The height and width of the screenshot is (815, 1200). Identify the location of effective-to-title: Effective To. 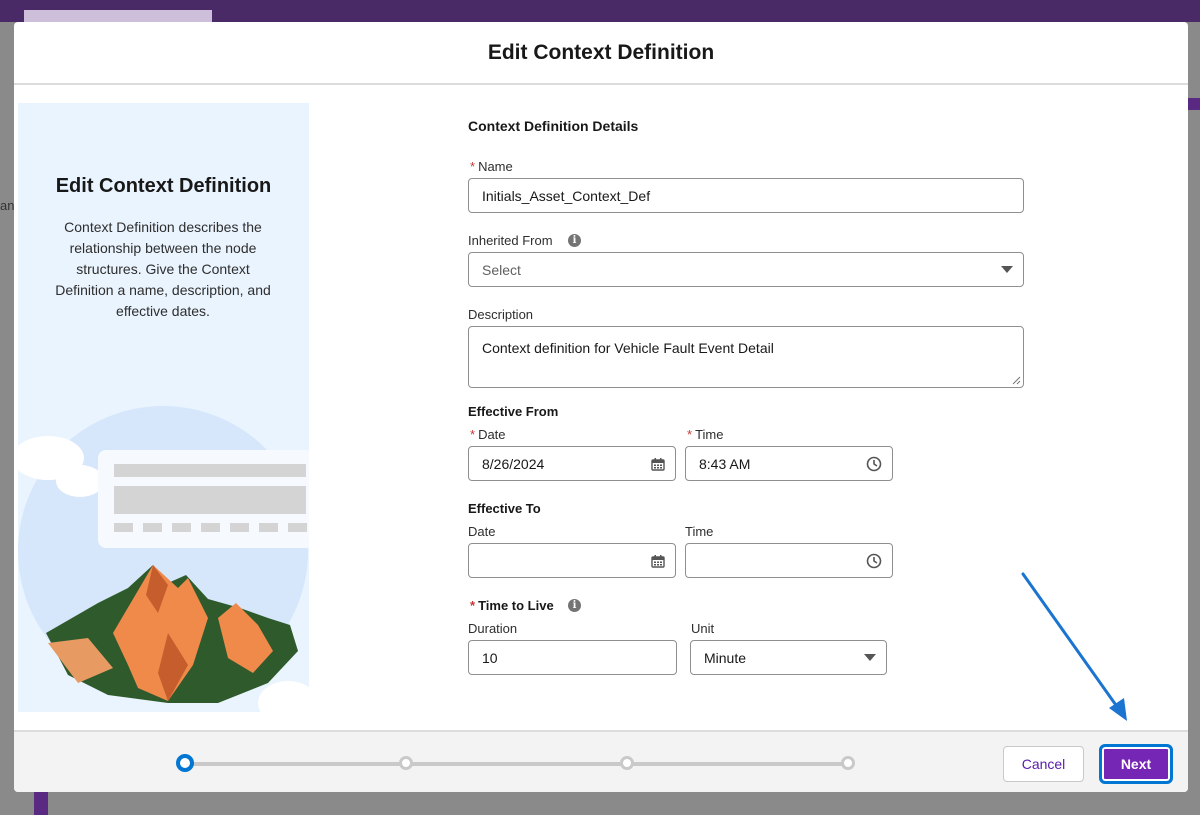
(504, 508).